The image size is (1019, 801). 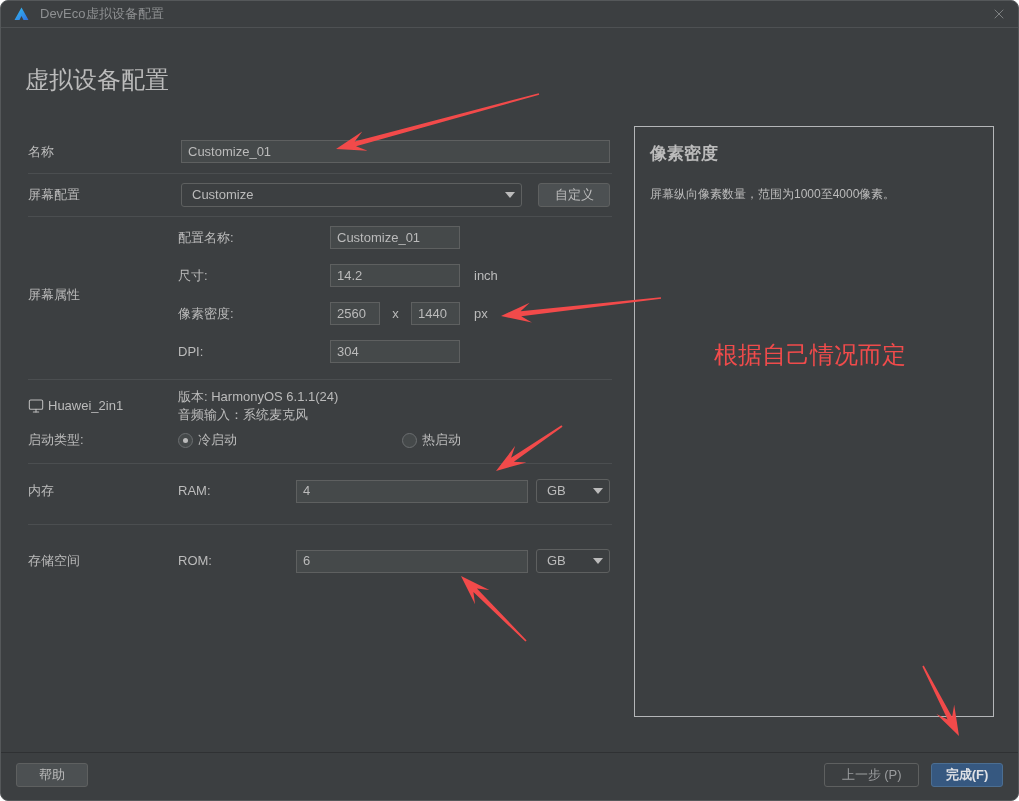 What do you see at coordinates (206, 313) in the screenshot?
I see `field-label: 像素密度:` at bounding box center [206, 313].